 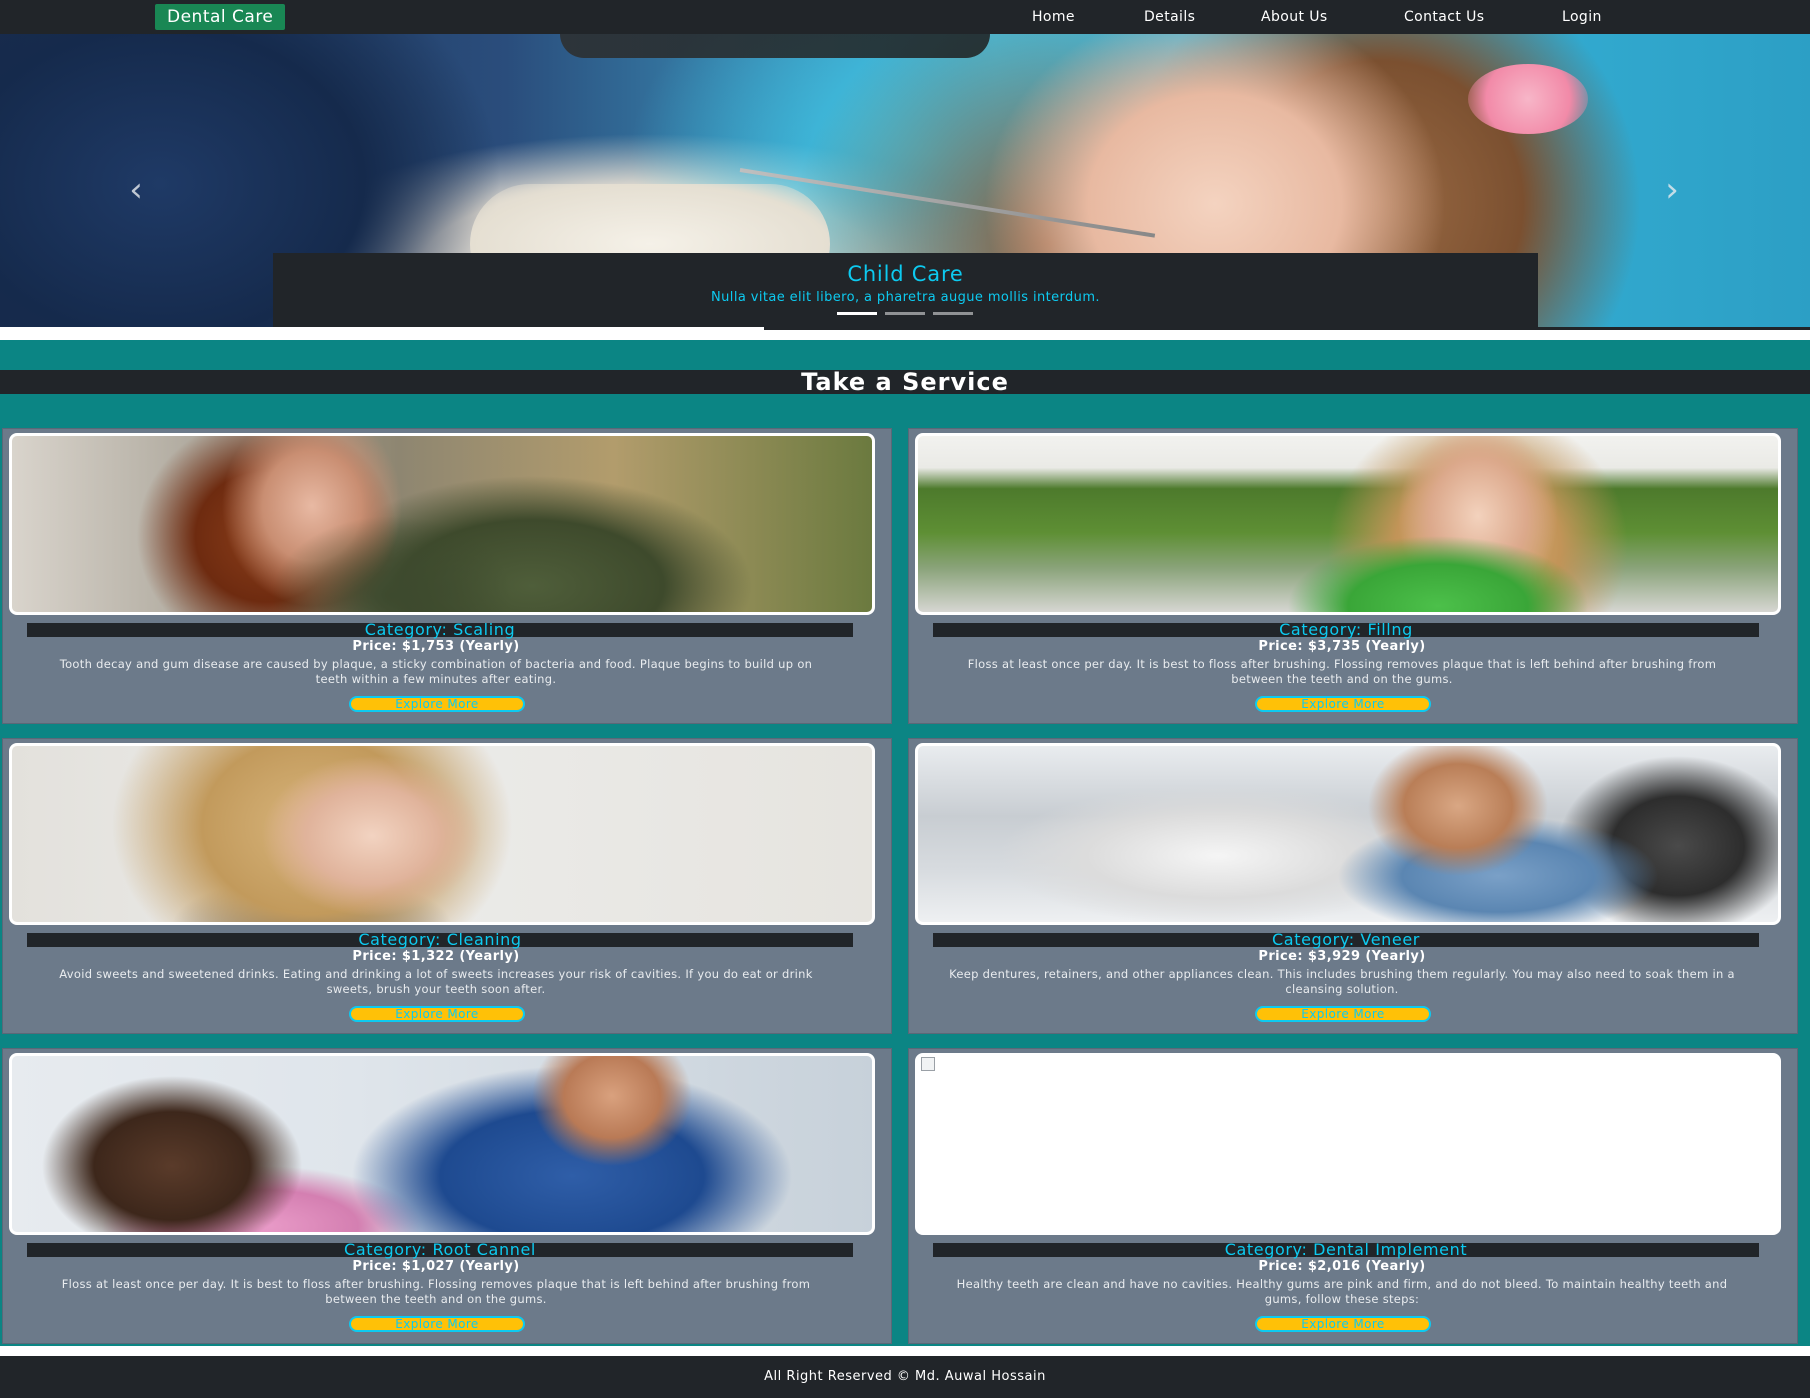 I want to click on service-category: Category: Fillng, so click(x=1346, y=630).